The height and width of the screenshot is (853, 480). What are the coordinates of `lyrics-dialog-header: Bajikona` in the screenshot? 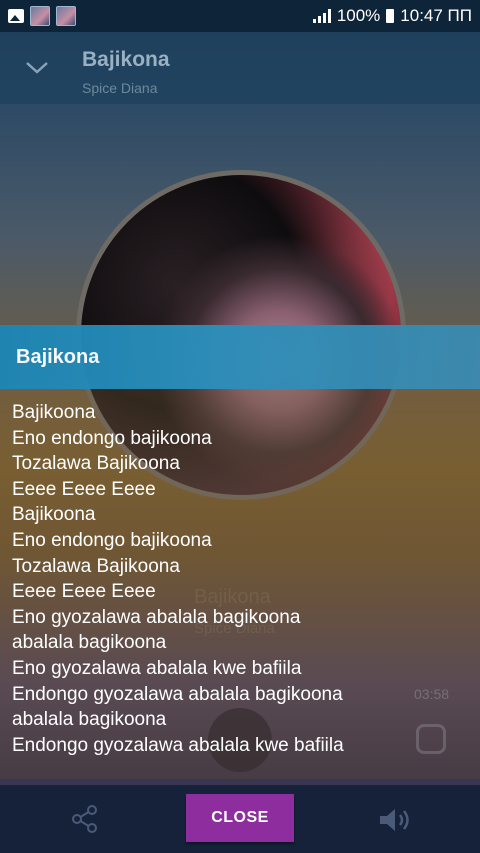 It's located at (240, 357).